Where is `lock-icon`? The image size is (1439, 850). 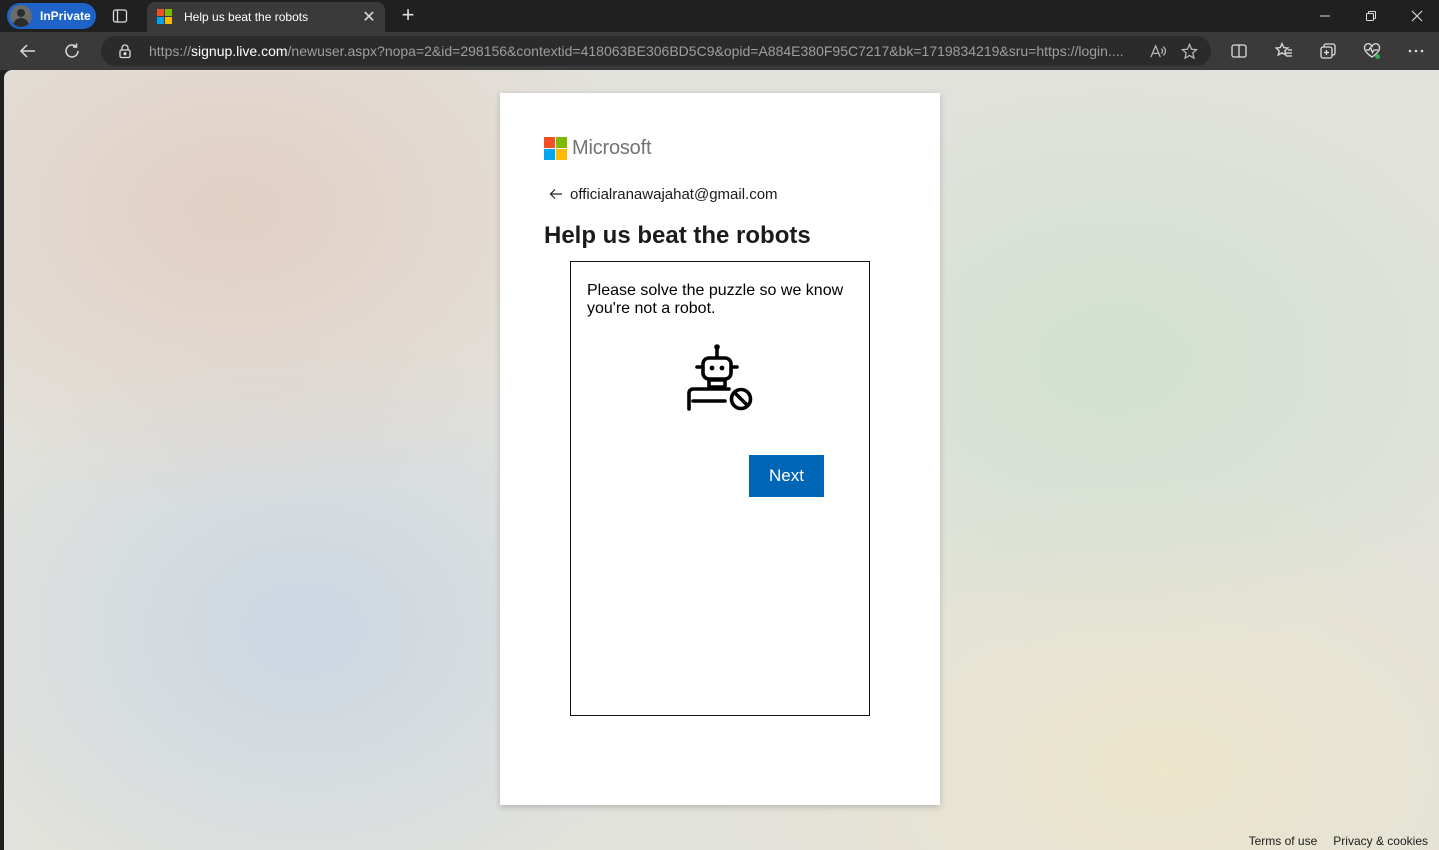
lock-icon is located at coordinates (125, 51).